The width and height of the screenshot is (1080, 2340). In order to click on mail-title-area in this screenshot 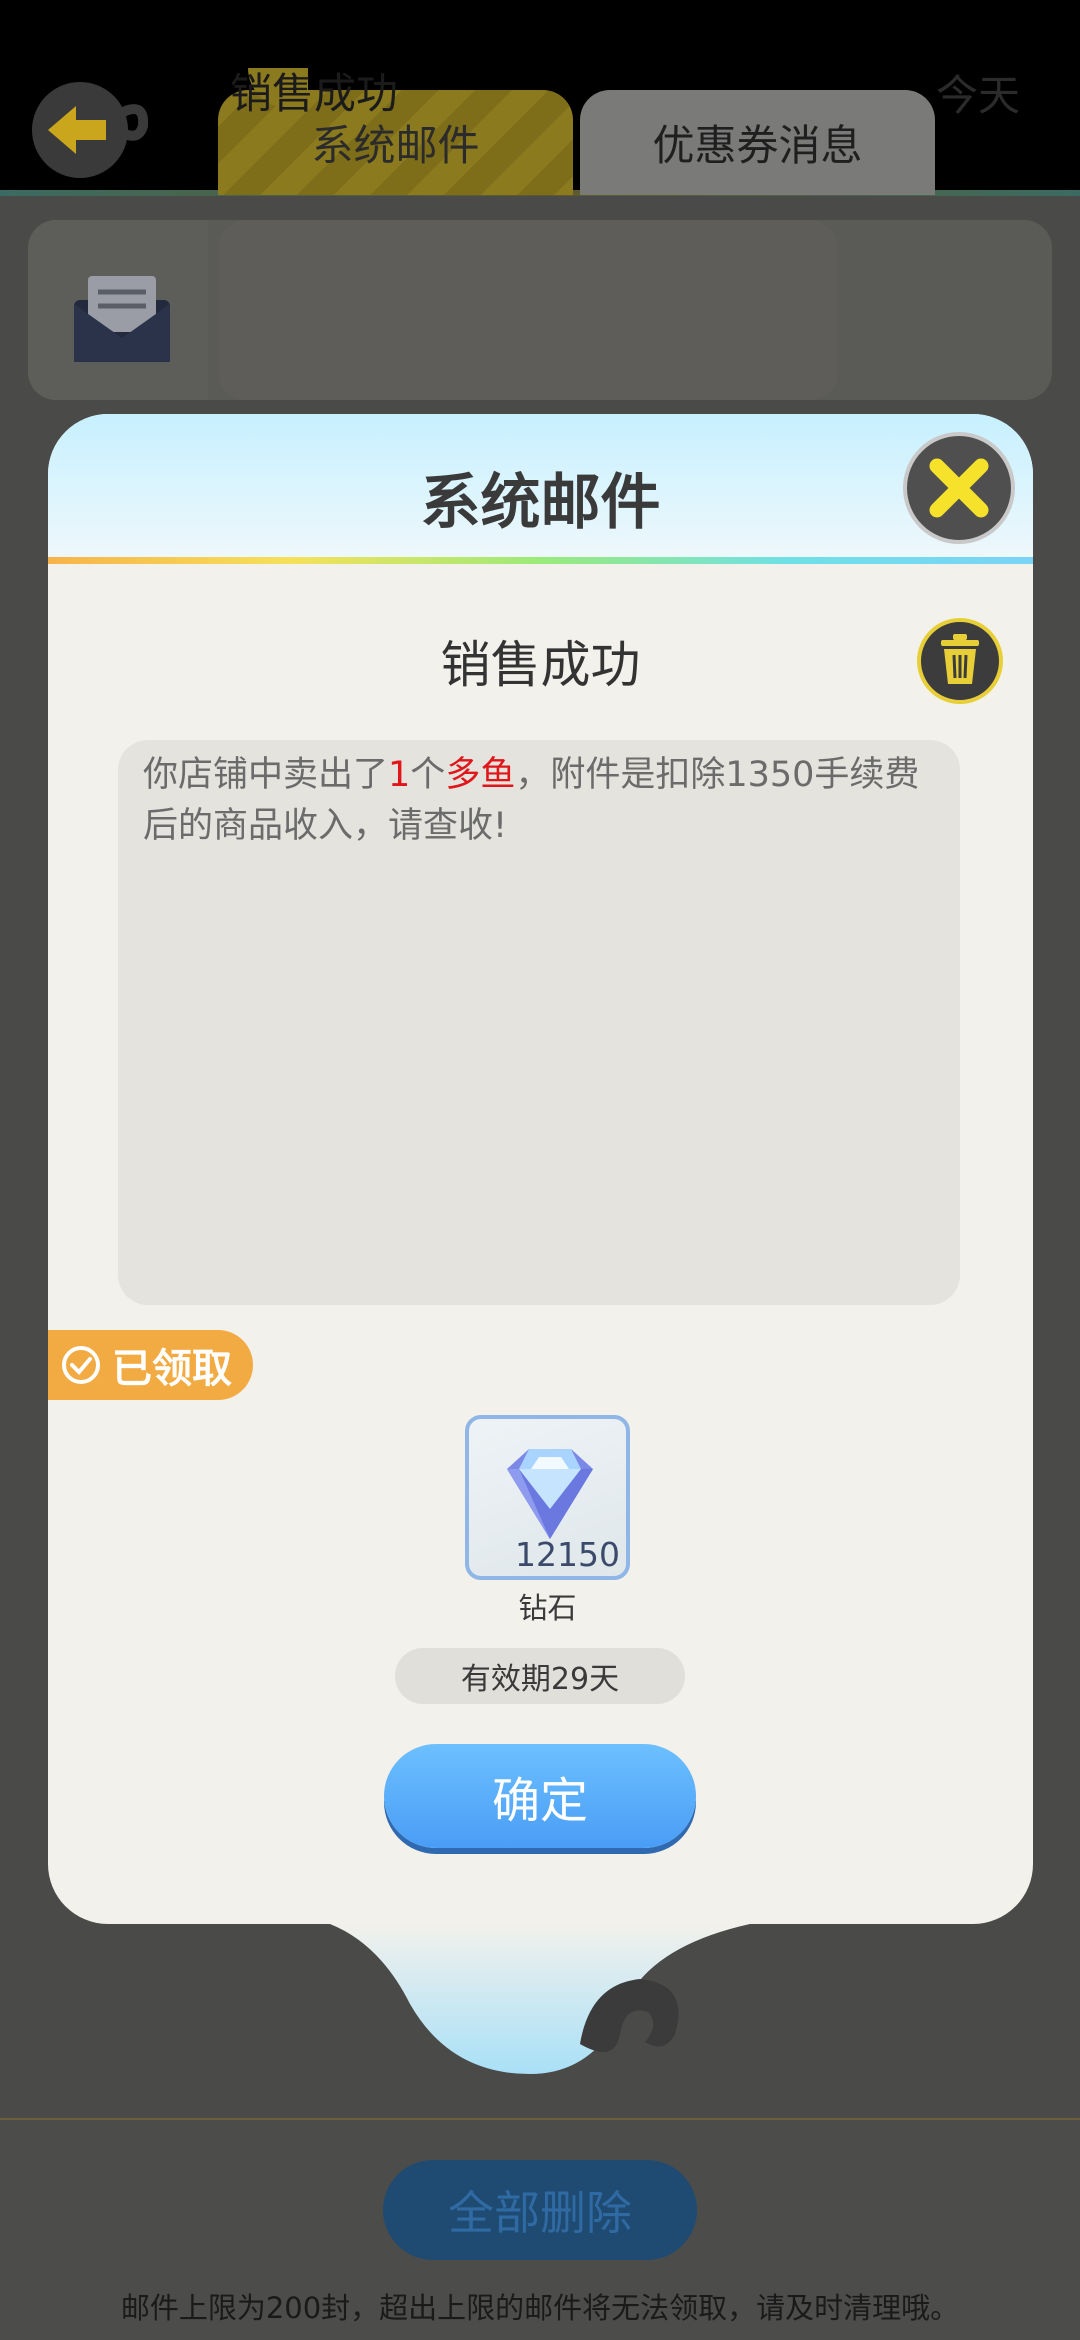, I will do `click(528, 310)`.